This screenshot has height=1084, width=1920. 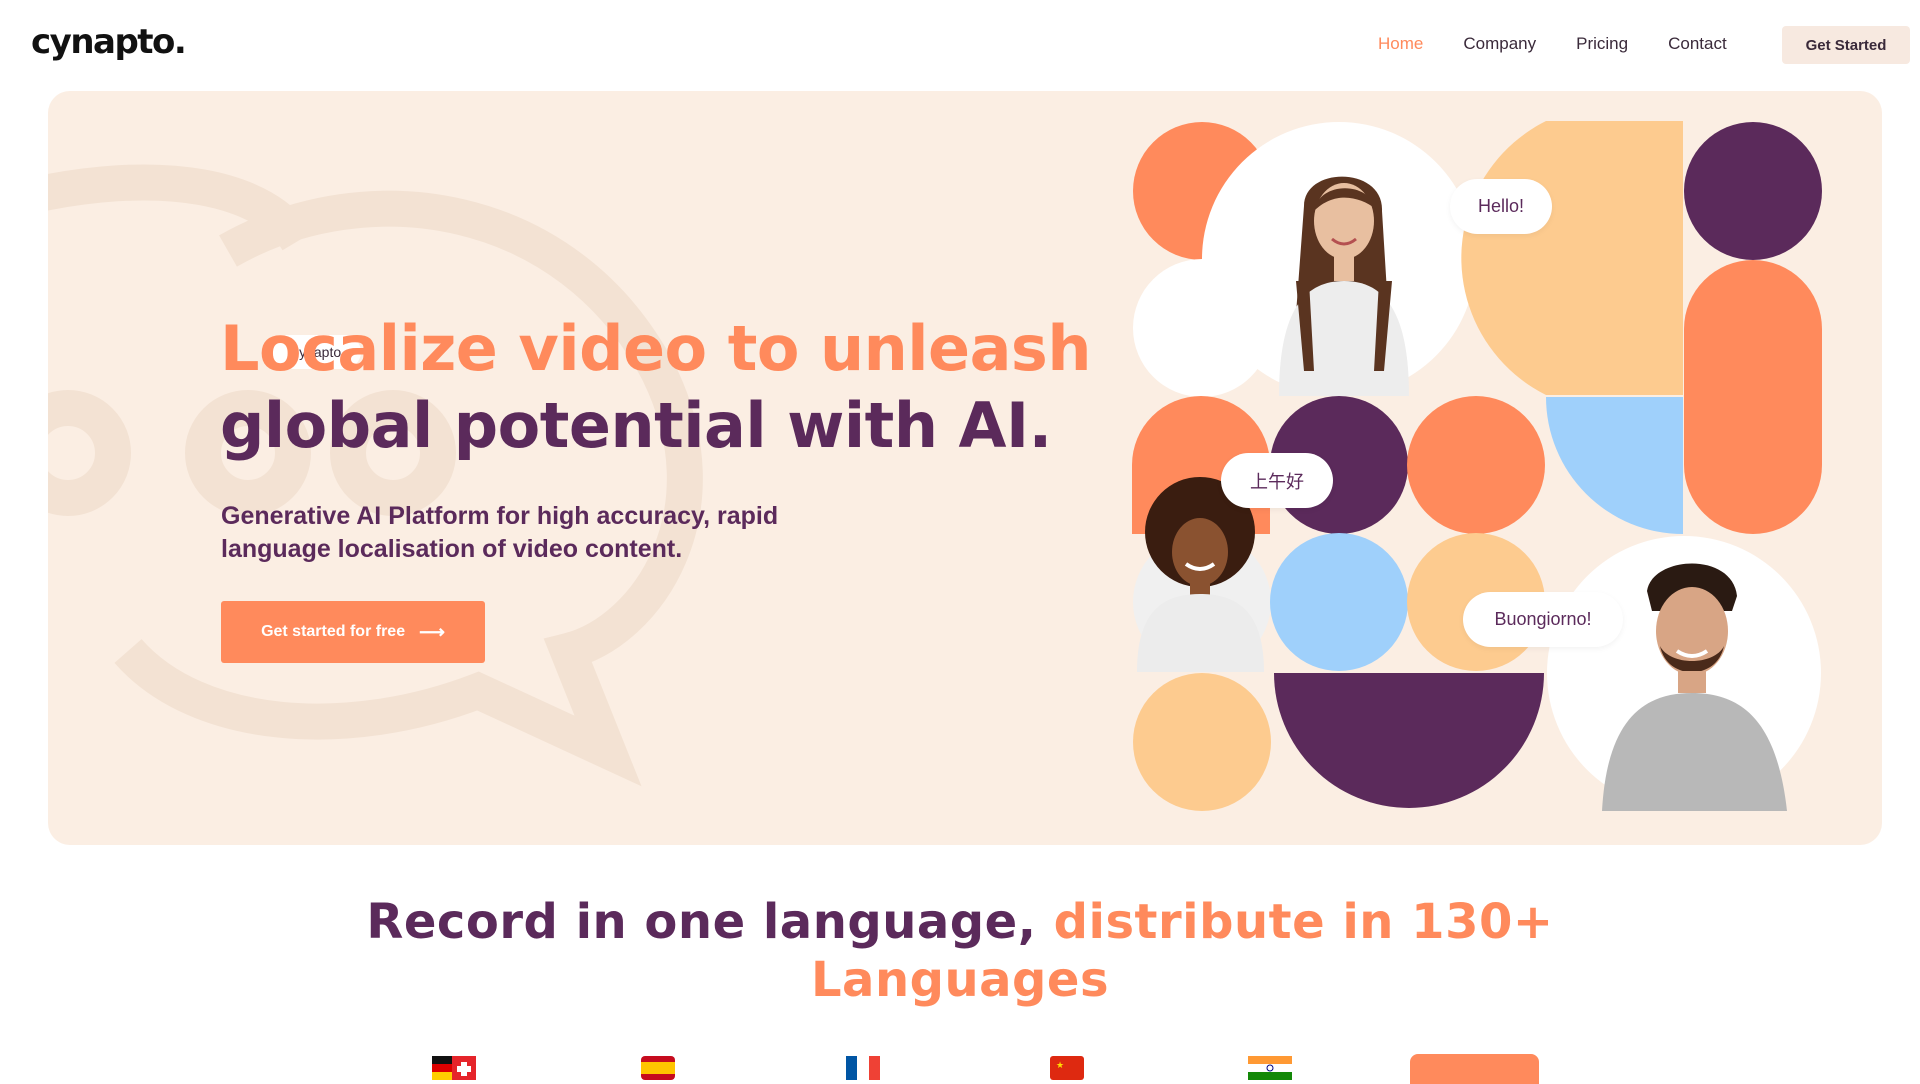 I want to click on italian-greeting-speech-bubble: Buongiorno!, so click(x=1543, y=619).